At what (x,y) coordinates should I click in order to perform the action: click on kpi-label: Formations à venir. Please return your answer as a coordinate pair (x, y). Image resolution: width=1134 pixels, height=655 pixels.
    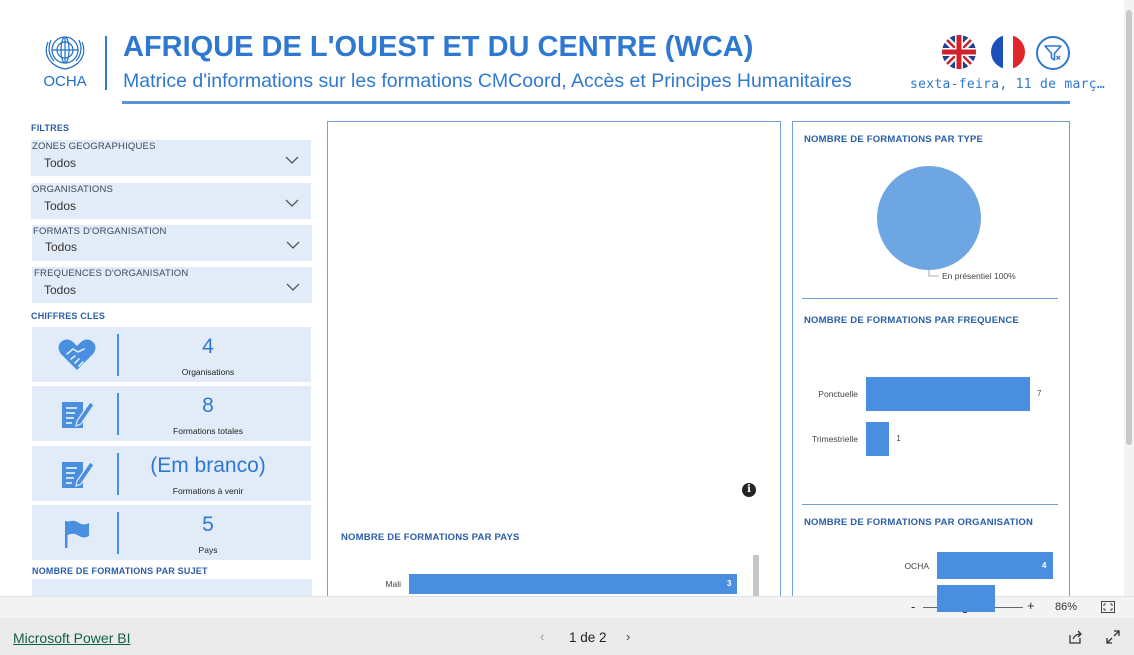
    Looking at the image, I should click on (208, 491).